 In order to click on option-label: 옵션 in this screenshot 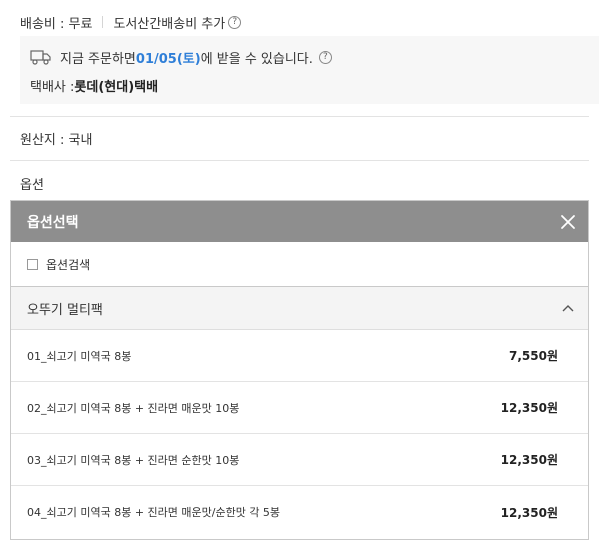, I will do `click(32, 185)`.